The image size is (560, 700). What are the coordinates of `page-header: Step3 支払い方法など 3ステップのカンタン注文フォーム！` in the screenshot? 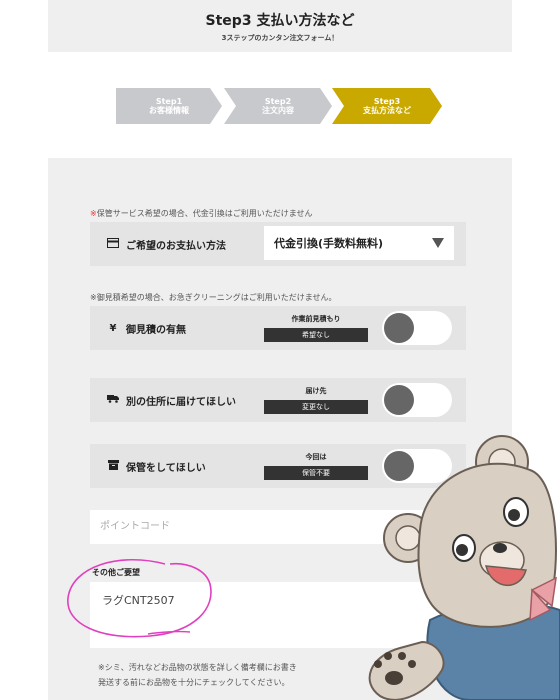 It's located at (280, 26).